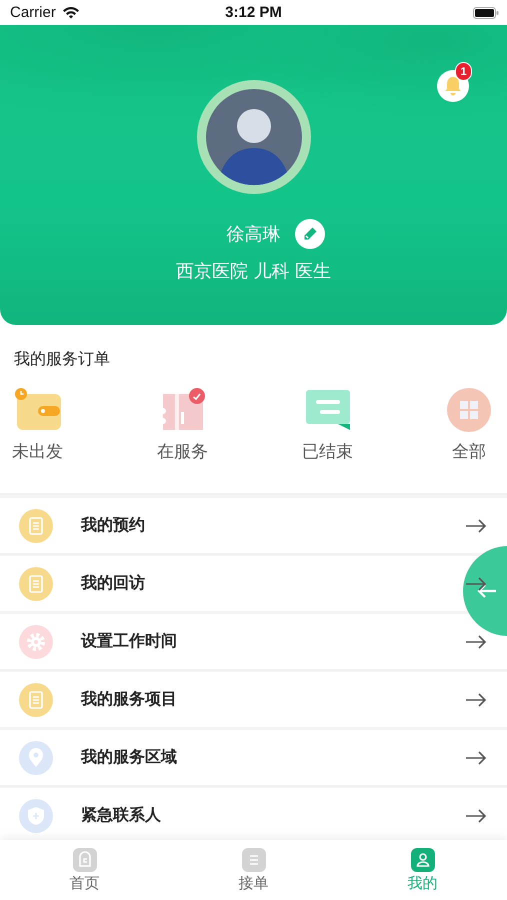  I want to click on grid-icon, so click(469, 410).